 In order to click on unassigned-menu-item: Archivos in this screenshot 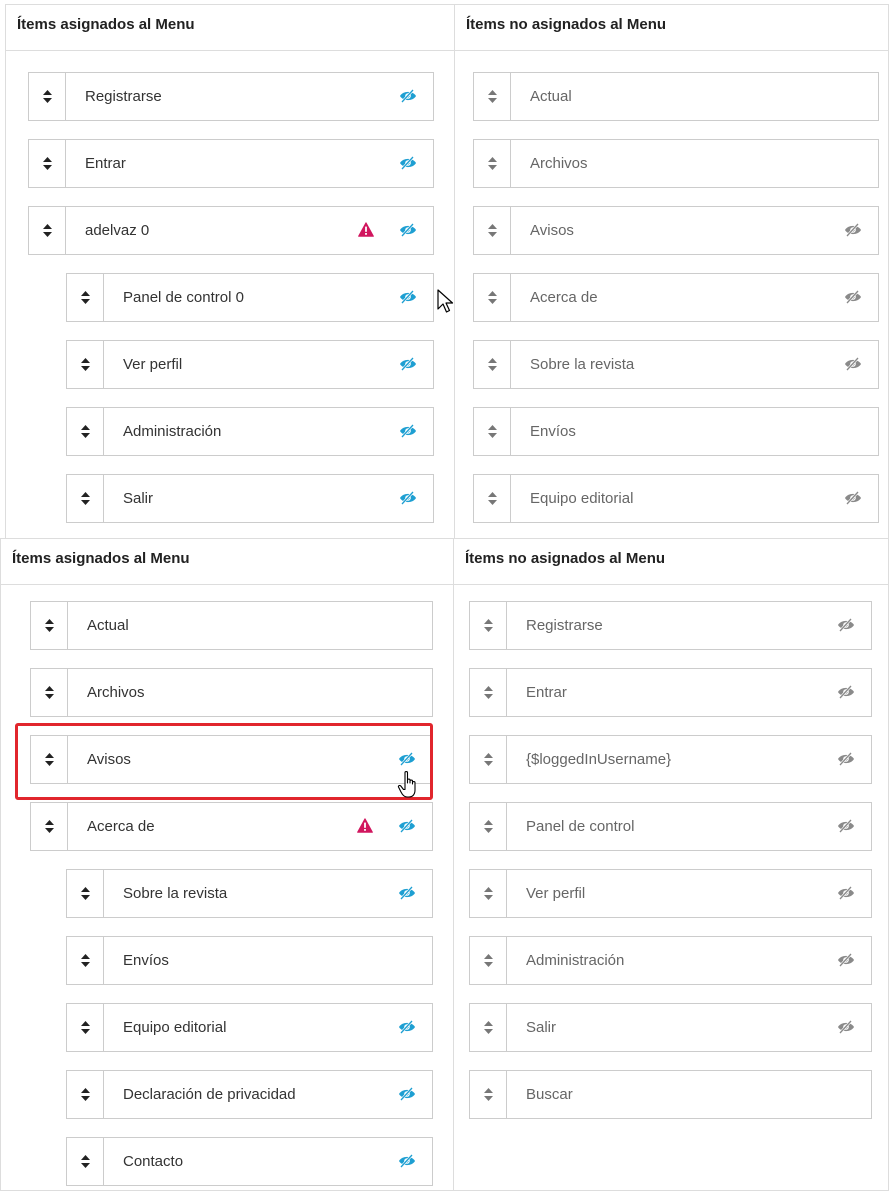, I will do `click(676, 163)`.